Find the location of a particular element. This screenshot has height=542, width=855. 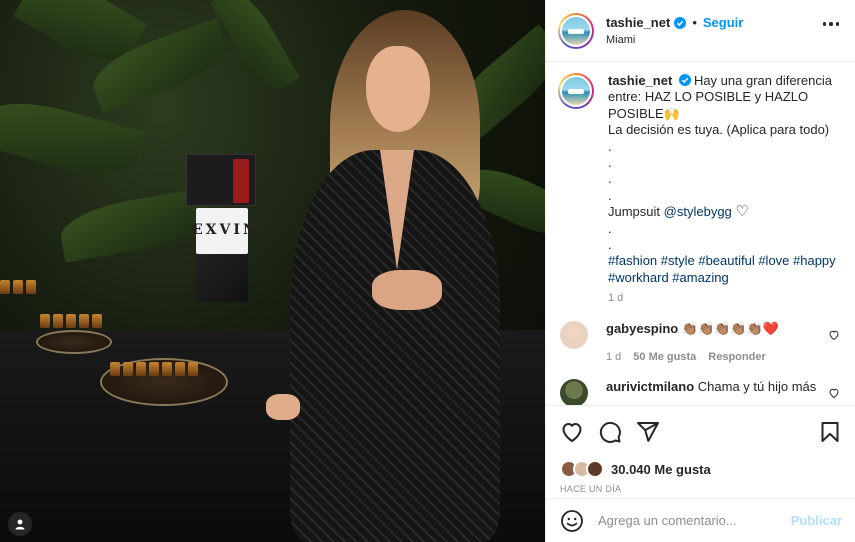

caption-text: La decisión es tuya. (Aplica para todo) is located at coordinates (719, 130).